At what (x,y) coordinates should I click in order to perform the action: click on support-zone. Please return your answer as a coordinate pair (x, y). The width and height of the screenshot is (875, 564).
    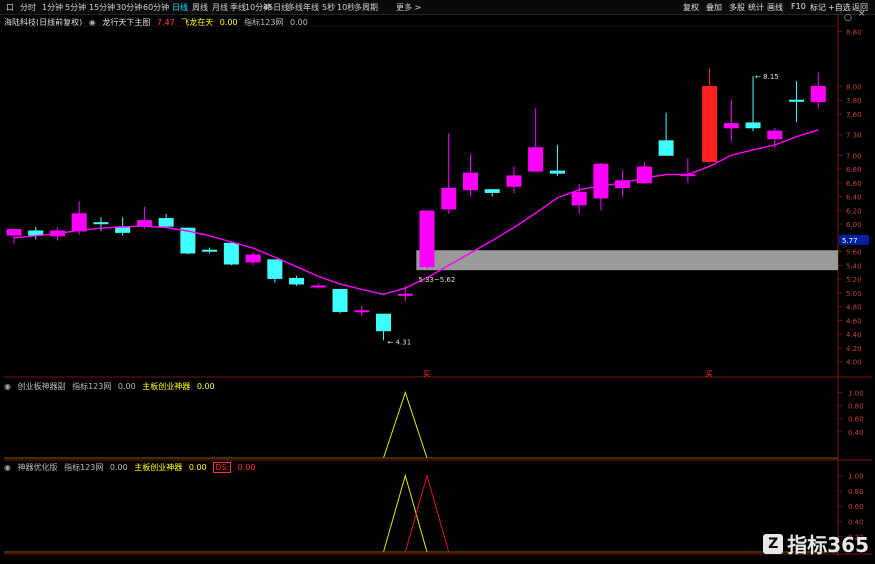
    Looking at the image, I should click on (627, 260).